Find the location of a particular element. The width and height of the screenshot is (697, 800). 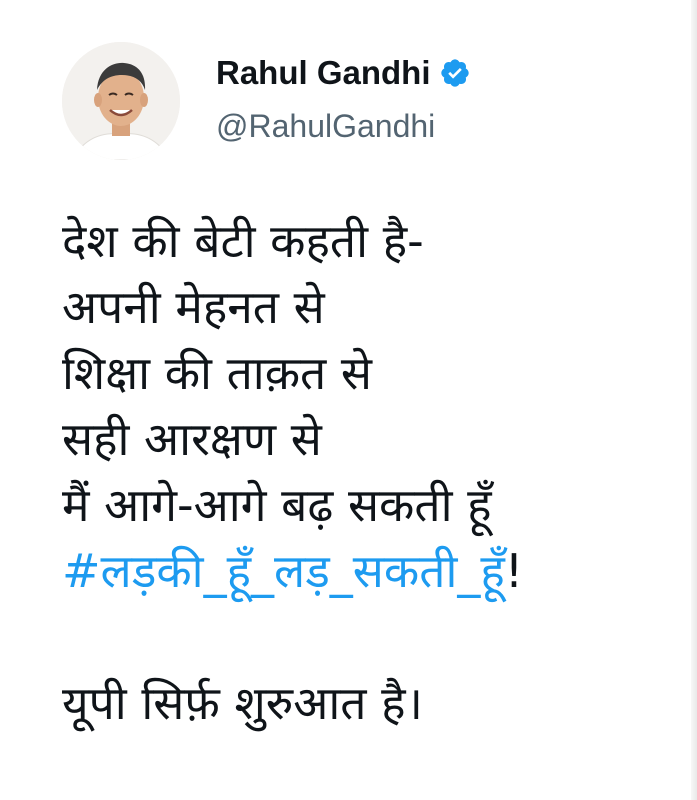

verified-badge-icon is located at coordinates (455, 73).